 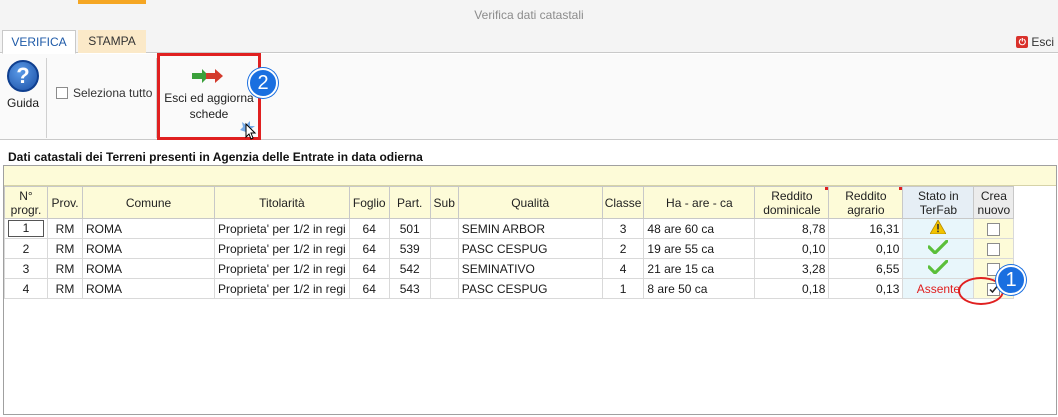 I want to click on col-header-stato: Stato in TerFab, so click(x=938, y=202).